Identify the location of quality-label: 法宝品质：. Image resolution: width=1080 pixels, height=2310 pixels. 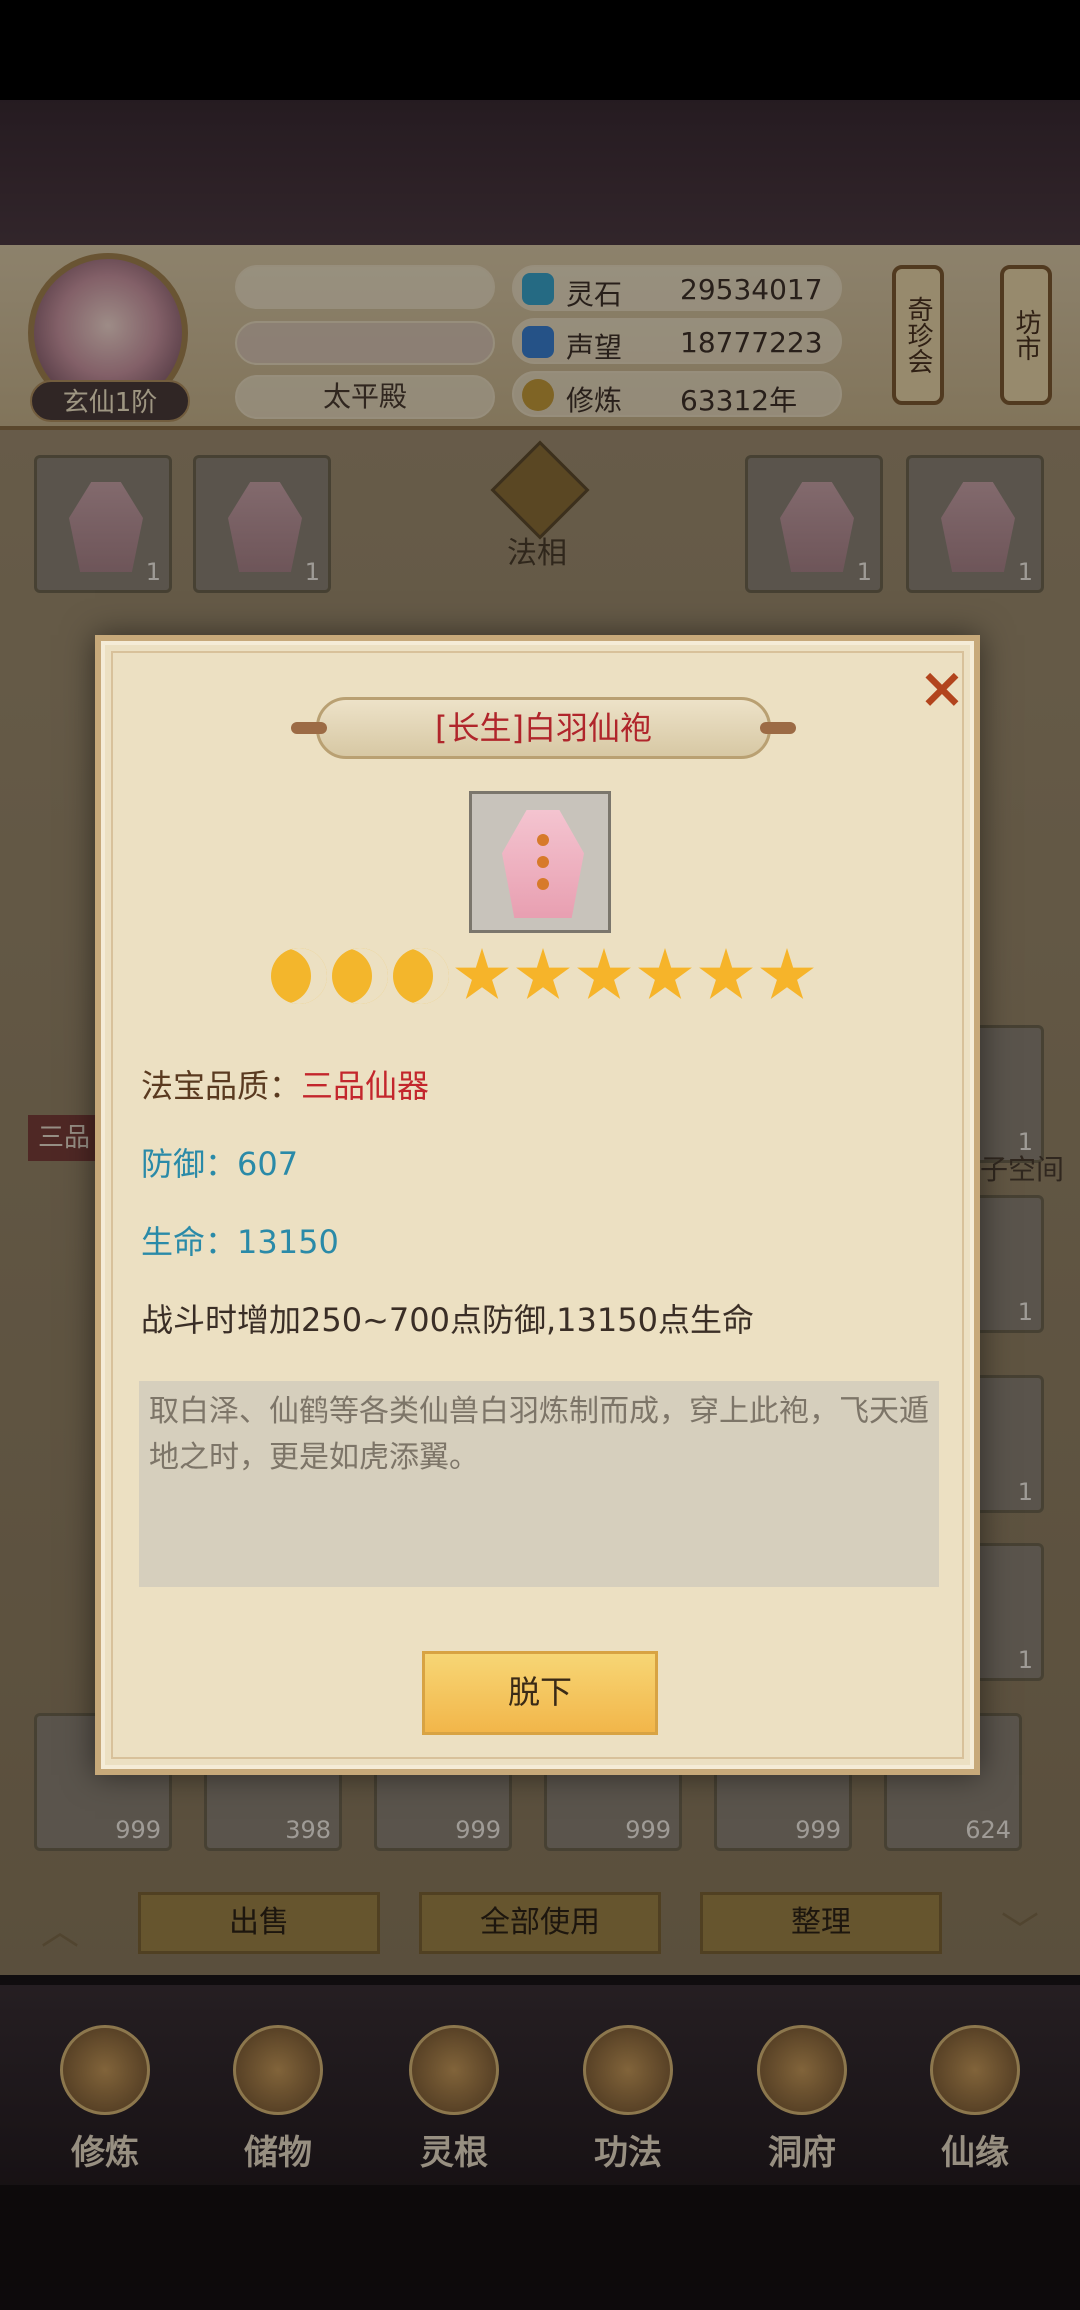
(221, 1086).